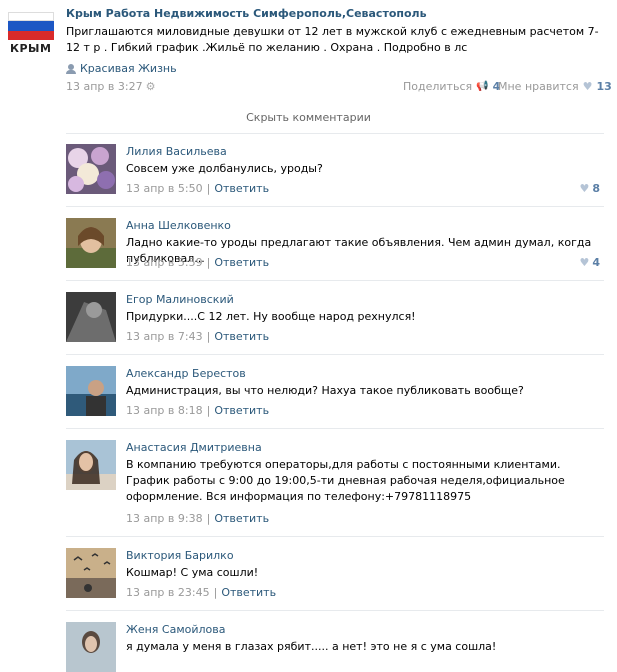  What do you see at coordinates (164, 336) in the screenshot?
I see `comment-date: 13 апр в 7:43` at bounding box center [164, 336].